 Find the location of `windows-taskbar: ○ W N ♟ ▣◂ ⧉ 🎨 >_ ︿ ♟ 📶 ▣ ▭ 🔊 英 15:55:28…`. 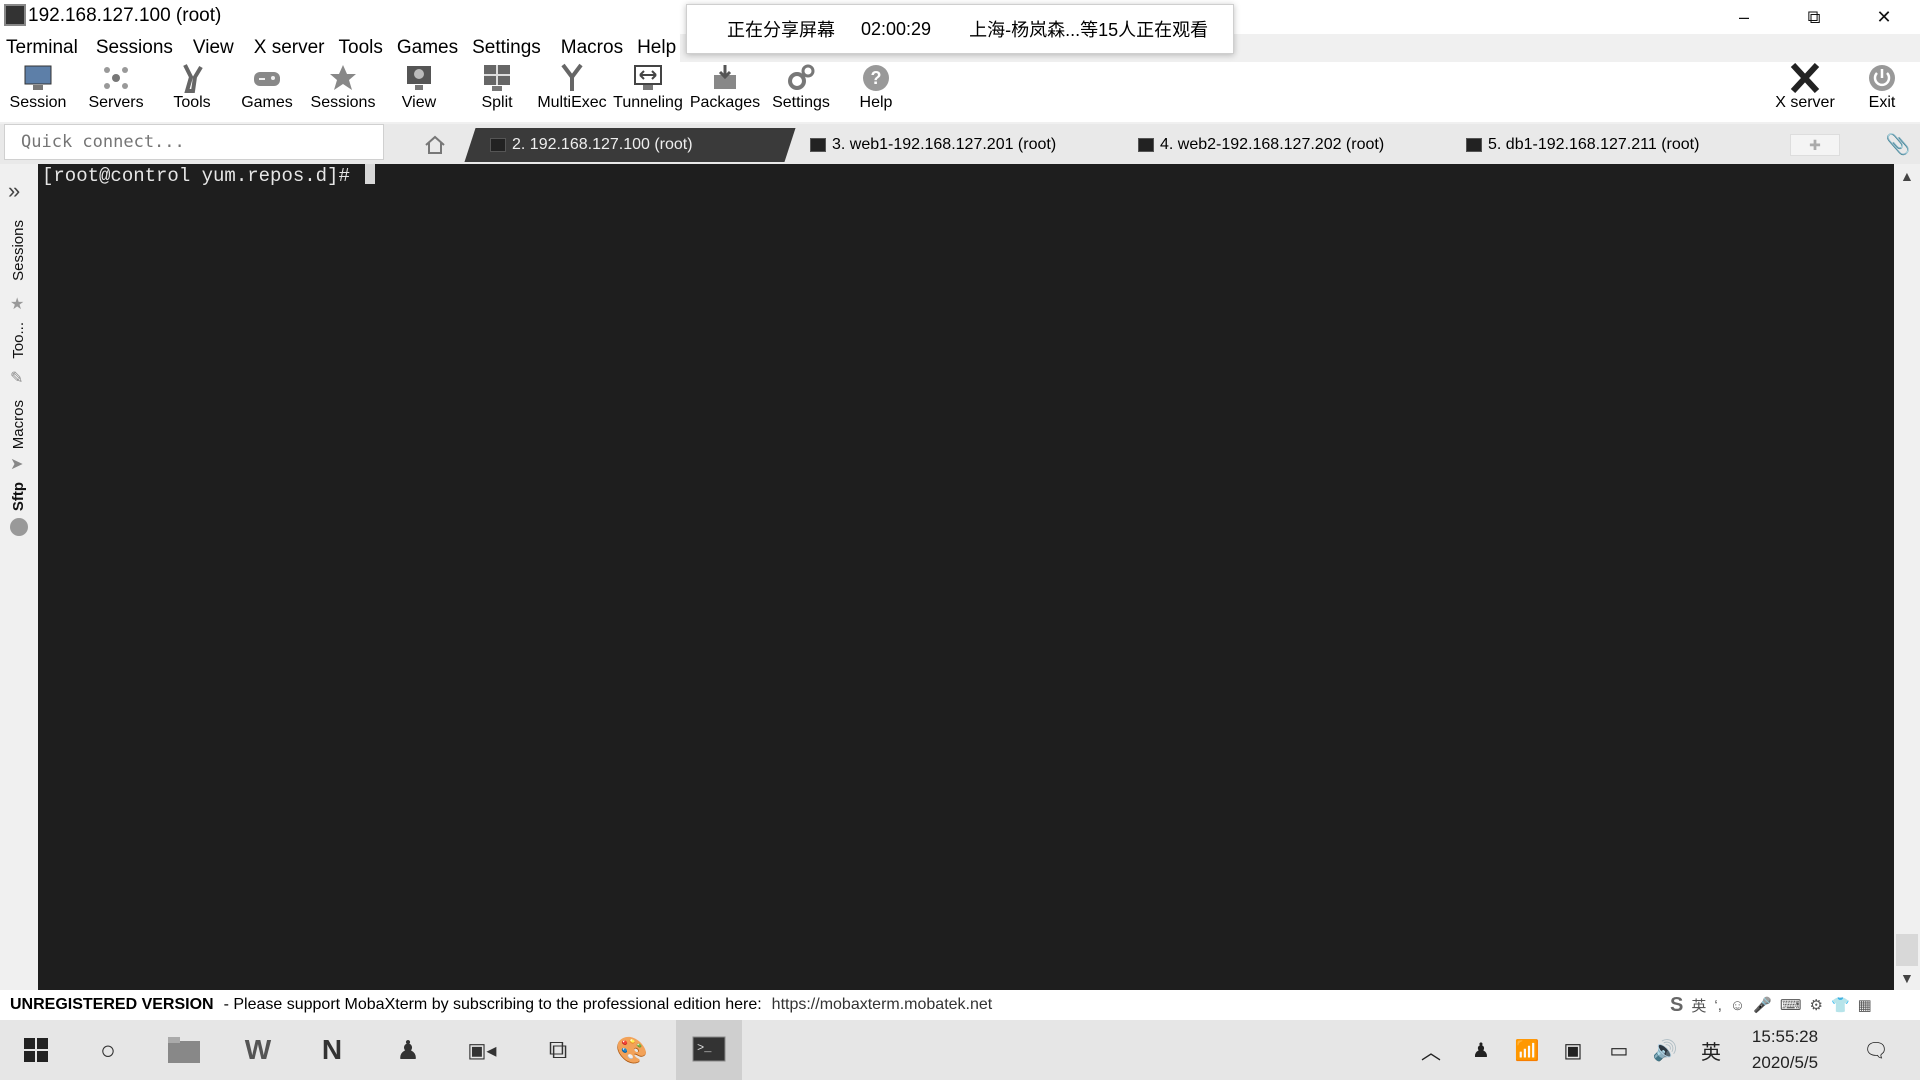

windows-taskbar: ○ W N ♟ ▣◂ ⧉ 🎨 >_ ︿ ♟ 📶 ▣ ▭ 🔊 英 15:55:28… is located at coordinates (960, 1050).